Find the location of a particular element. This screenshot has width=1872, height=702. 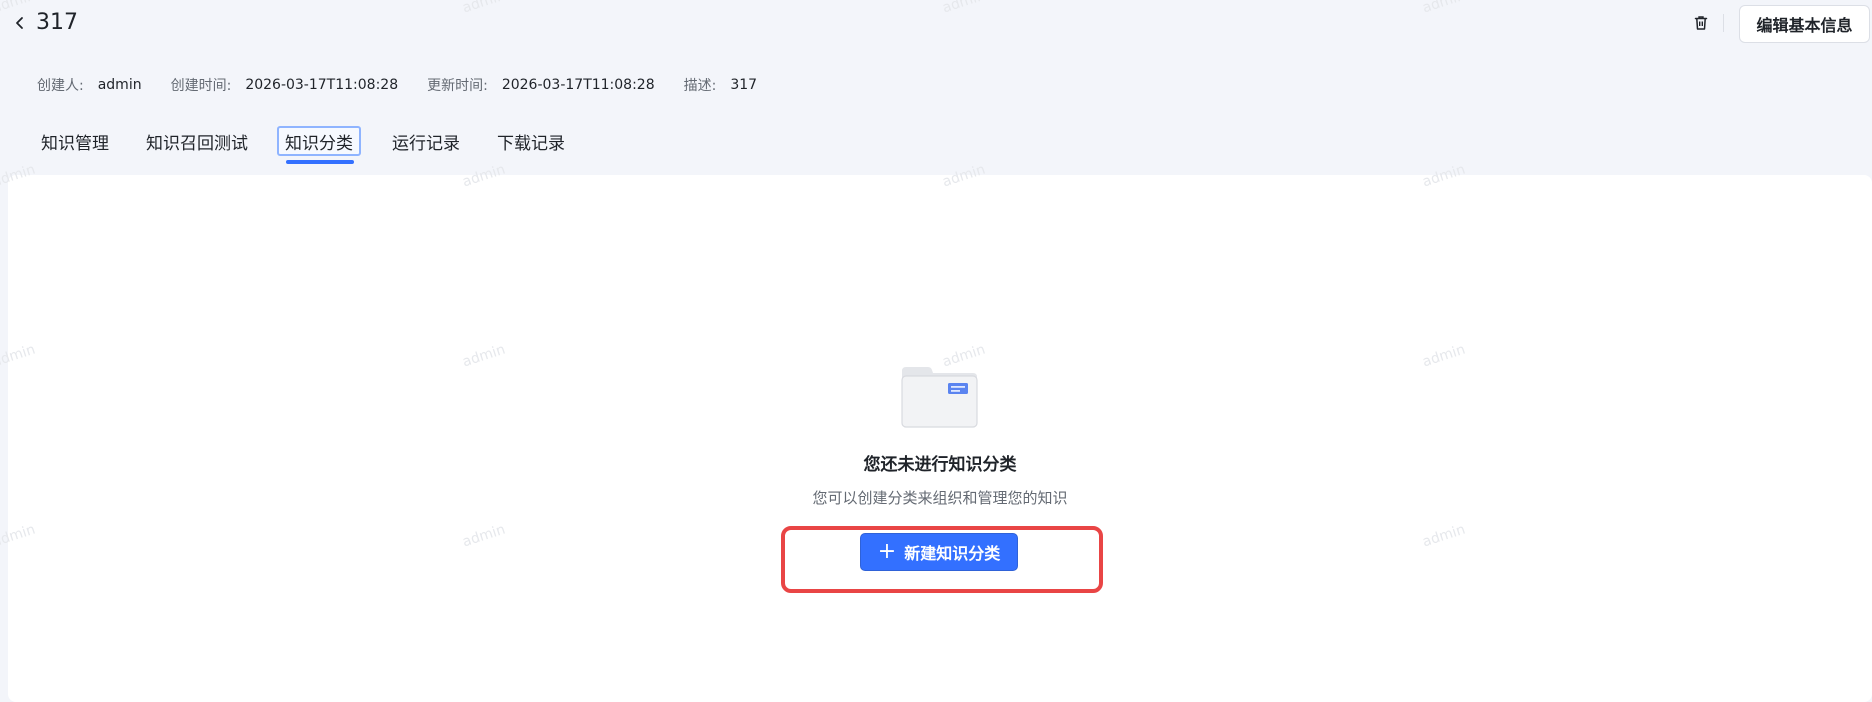

chevron-left-icon is located at coordinates (19, 23).